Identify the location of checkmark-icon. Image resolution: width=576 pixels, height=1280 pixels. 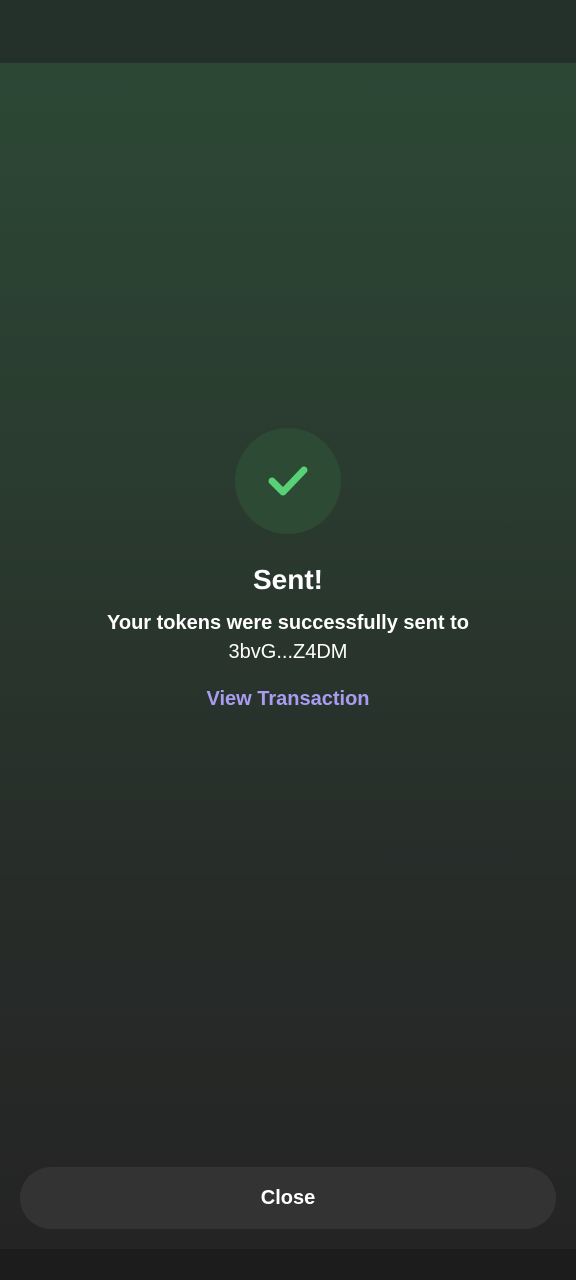
(288, 481).